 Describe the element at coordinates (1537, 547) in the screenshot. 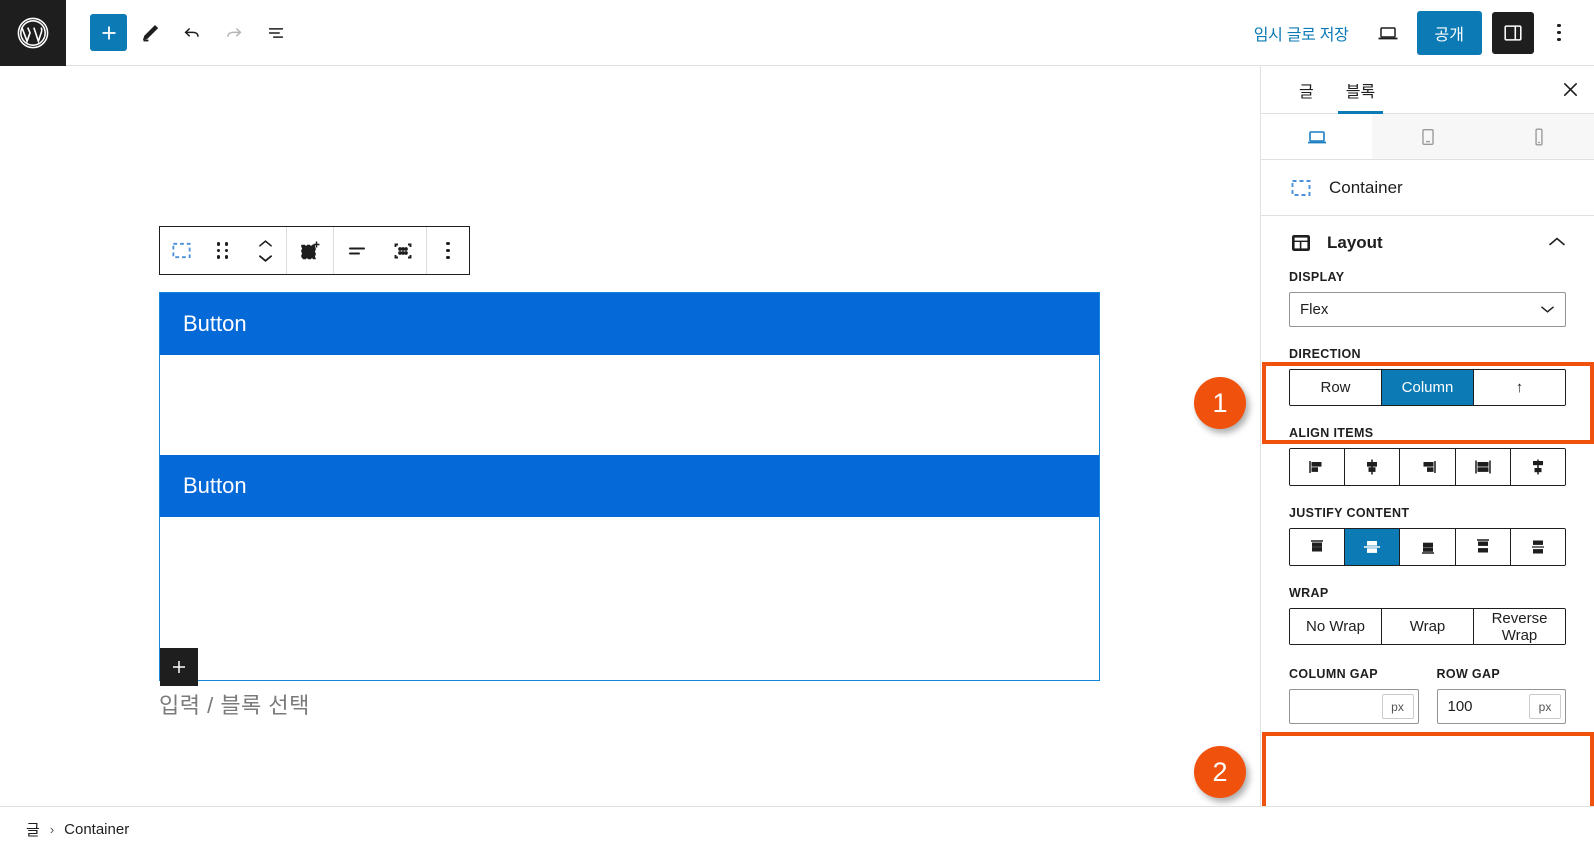

I see `justify-space-around-icon` at that location.